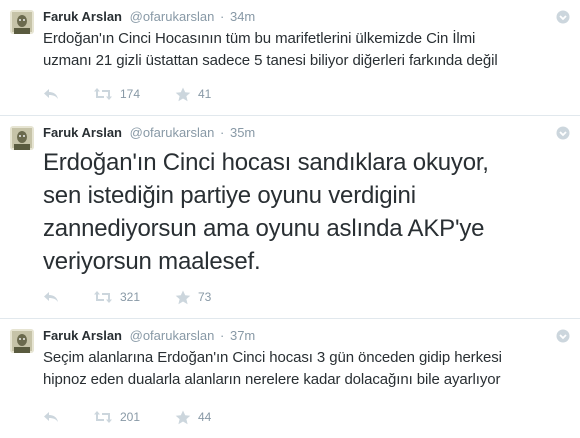 The width and height of the screenshot is (580, 438). I want to click on tweet-header: Faruk Arslan @ofarukarslan · 34m, so click(305, 17).